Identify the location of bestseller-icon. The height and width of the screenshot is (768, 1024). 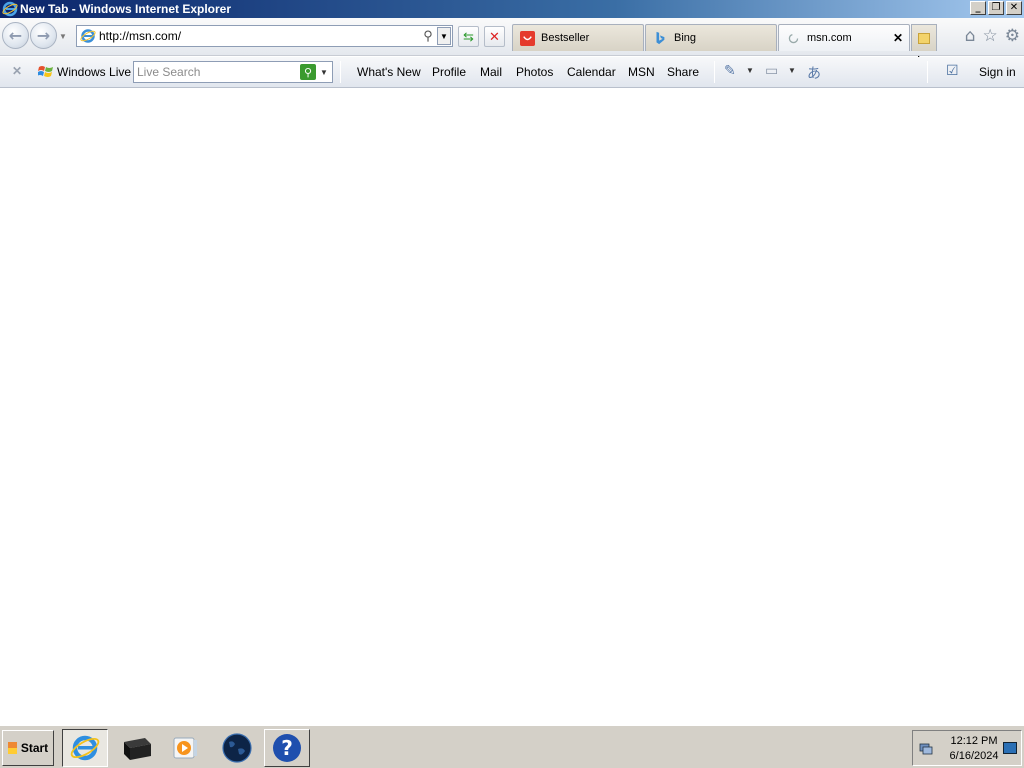
(527, 38).